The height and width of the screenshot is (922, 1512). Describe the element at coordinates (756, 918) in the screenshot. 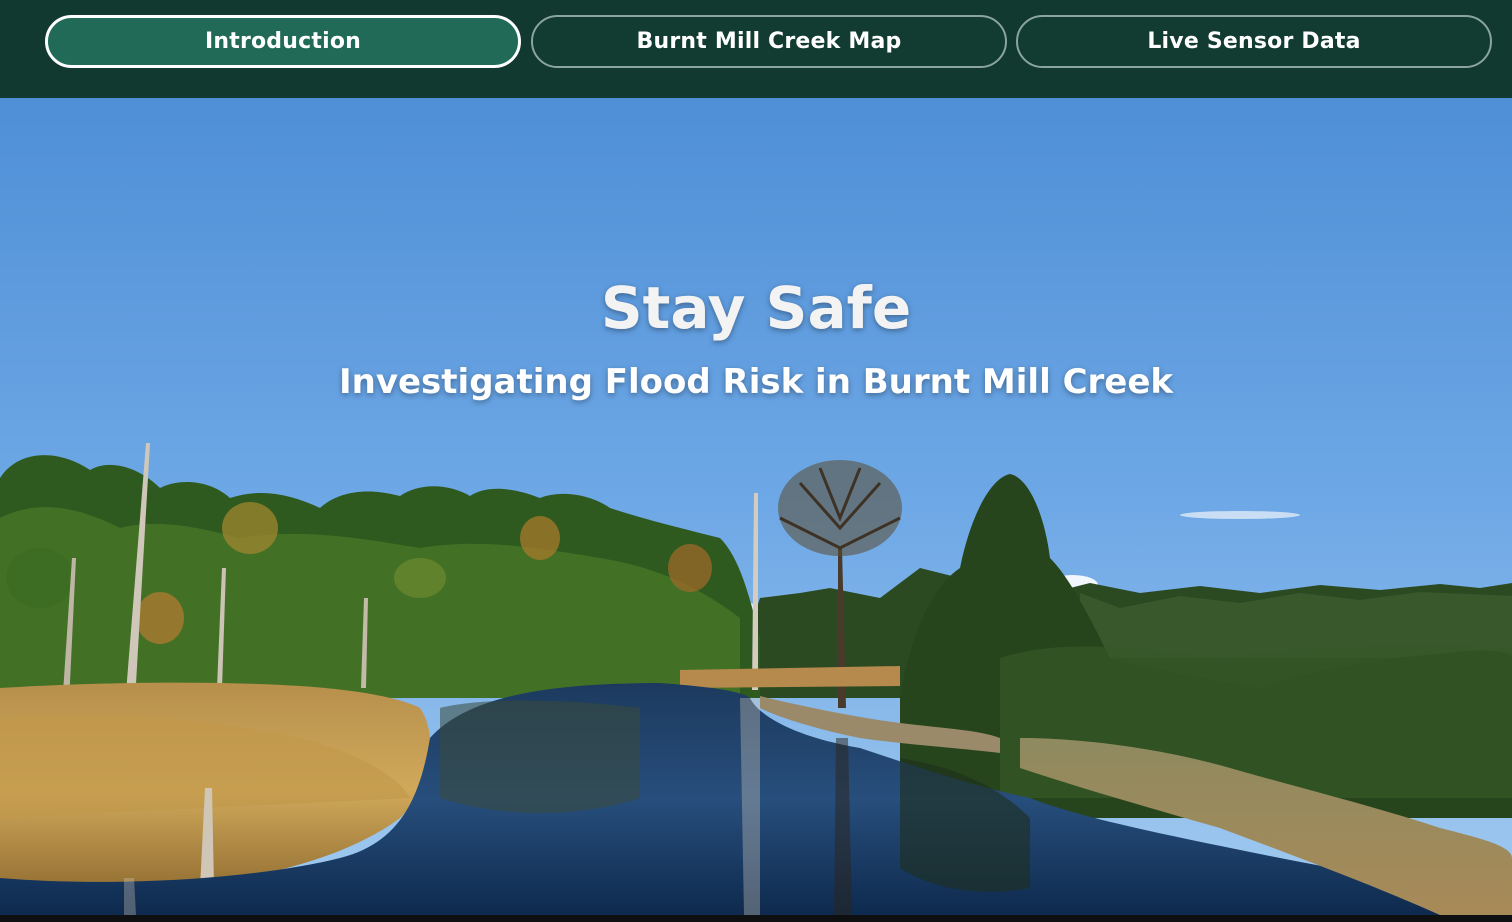

I see `bottom-edge-strip` at that location.